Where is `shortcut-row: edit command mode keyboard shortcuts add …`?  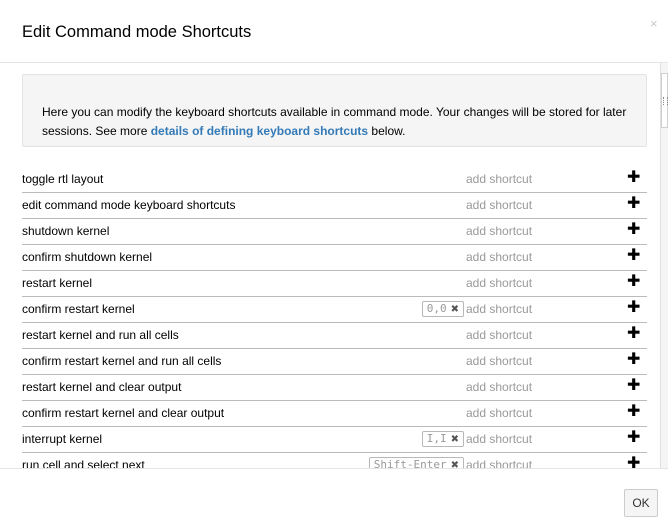 shortcut-row: edit command mode keyboard shortcuts add … is located at coordinates (334, 206).